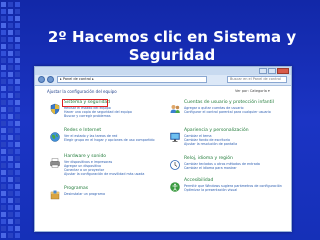 This screenshot has height=240, width=320. Describe the element at coordinates (163, 71) in the screenshot. I see `window-titlebar` at that location.